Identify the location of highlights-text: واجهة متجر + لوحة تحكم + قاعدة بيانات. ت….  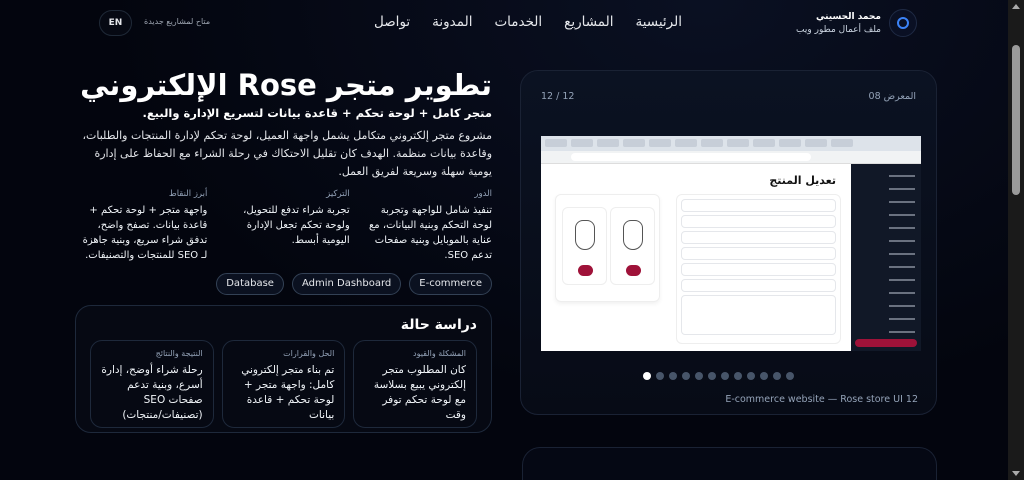
(145, 233).